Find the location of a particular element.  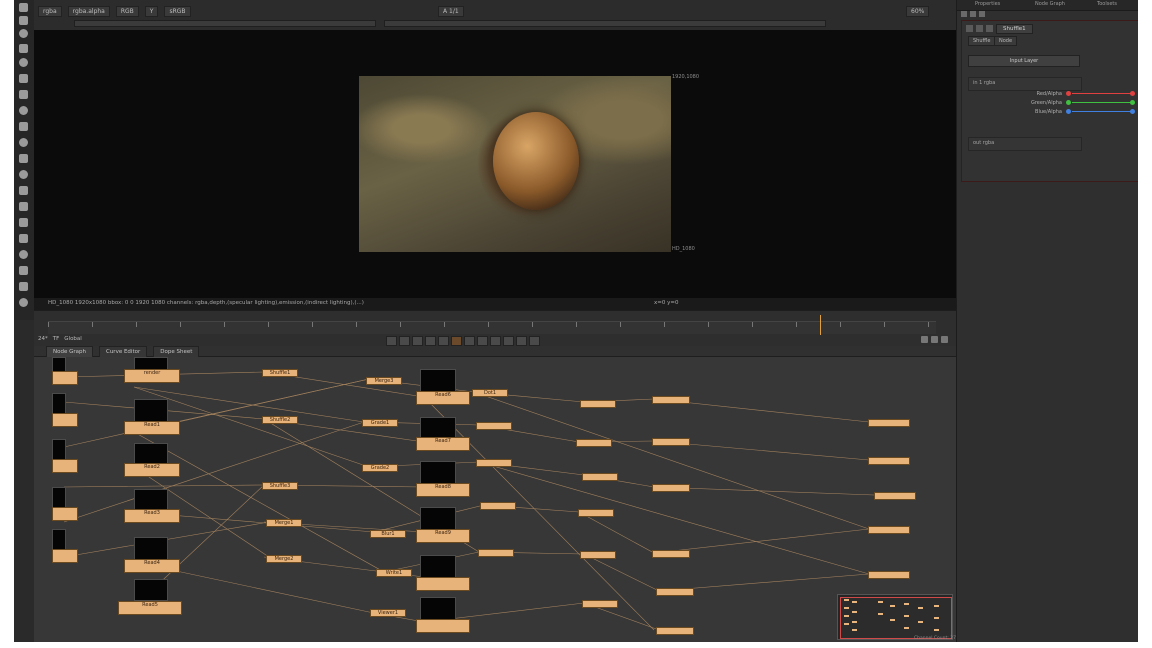

node-b4 is located at coordinates (596, 513).